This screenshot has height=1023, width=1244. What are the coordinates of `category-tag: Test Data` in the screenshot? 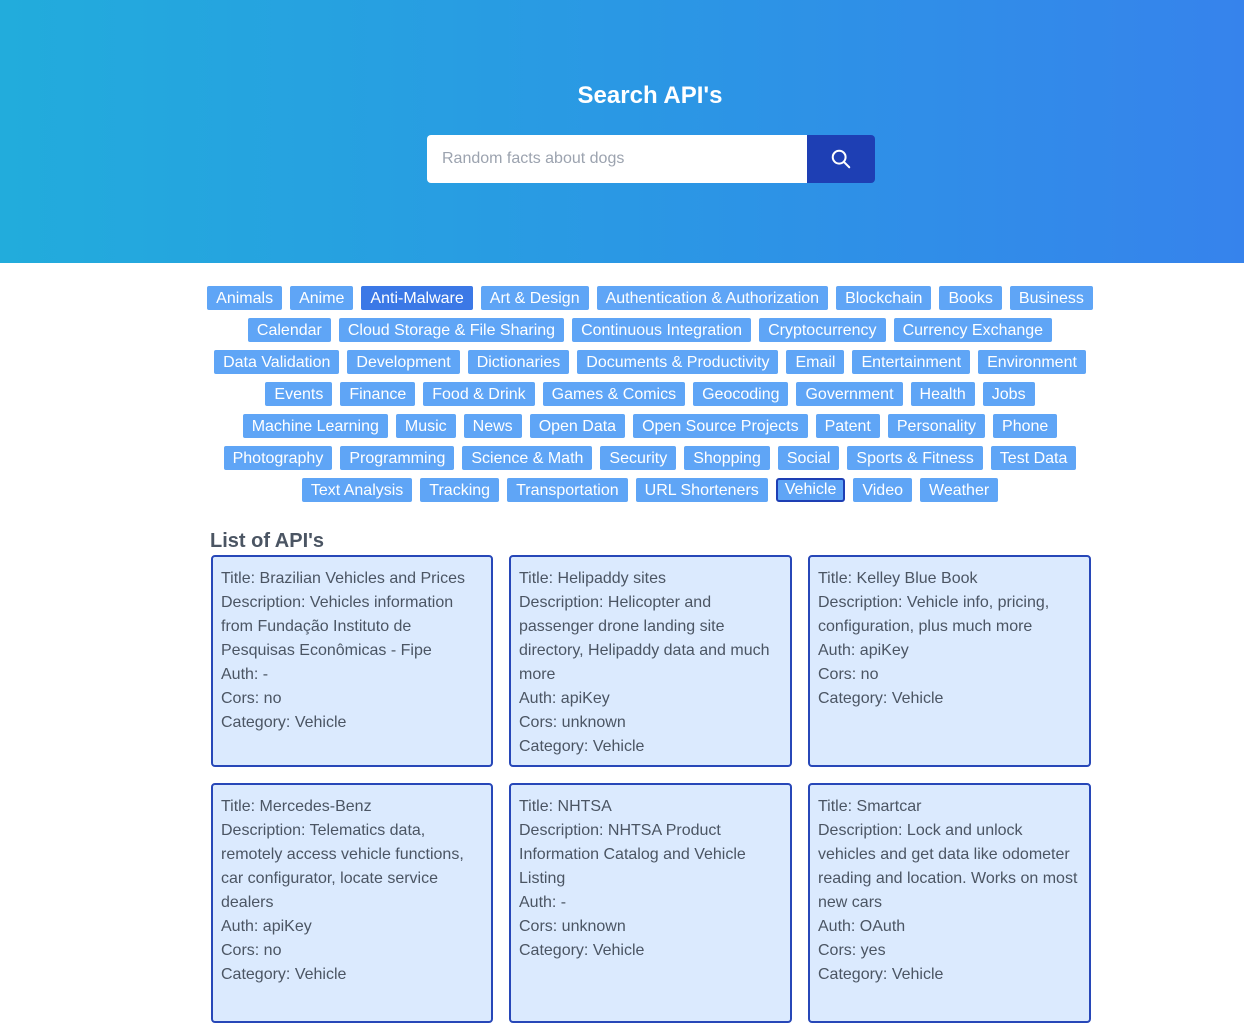 It's located at (1033, 458).